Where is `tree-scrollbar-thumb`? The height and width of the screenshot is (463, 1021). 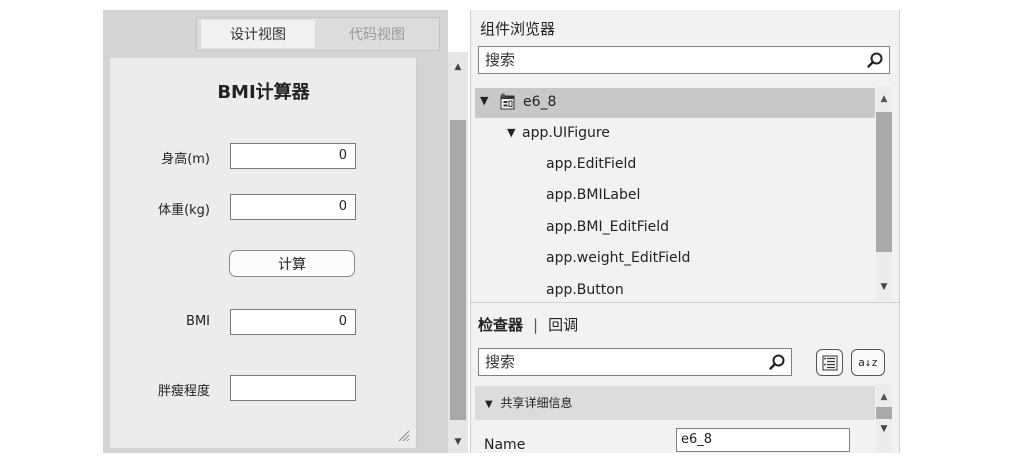
tree-scrollbar-thumb is located at coordinates (884, 182).